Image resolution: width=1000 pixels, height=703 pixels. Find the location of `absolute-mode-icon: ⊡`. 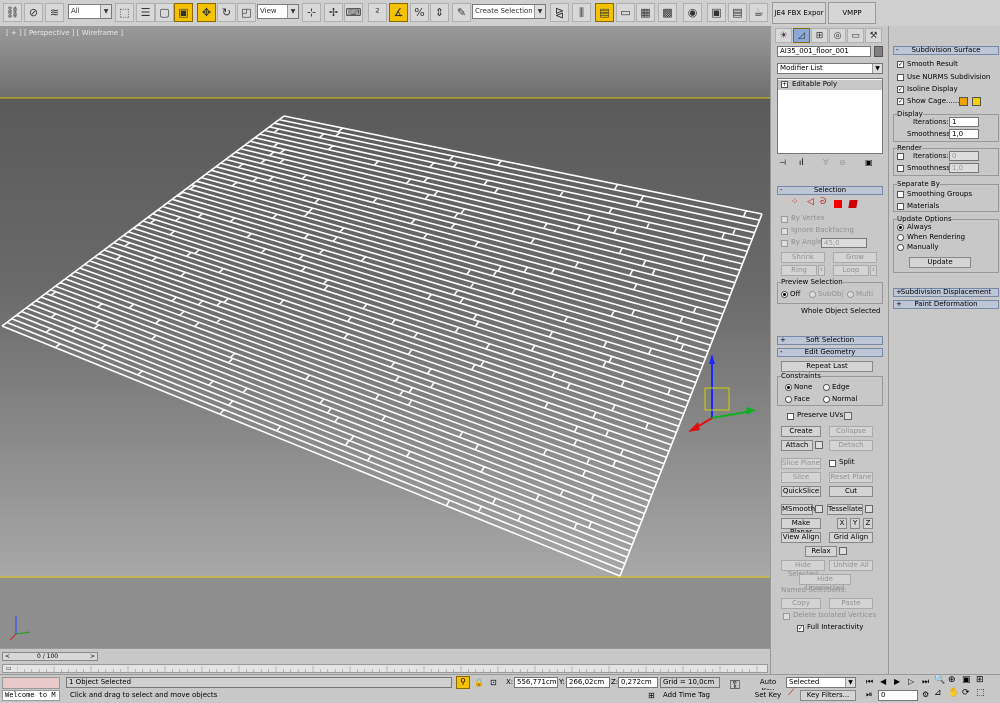

absolute-mode-icon: ⊡ is located at coordinates (493, 682).